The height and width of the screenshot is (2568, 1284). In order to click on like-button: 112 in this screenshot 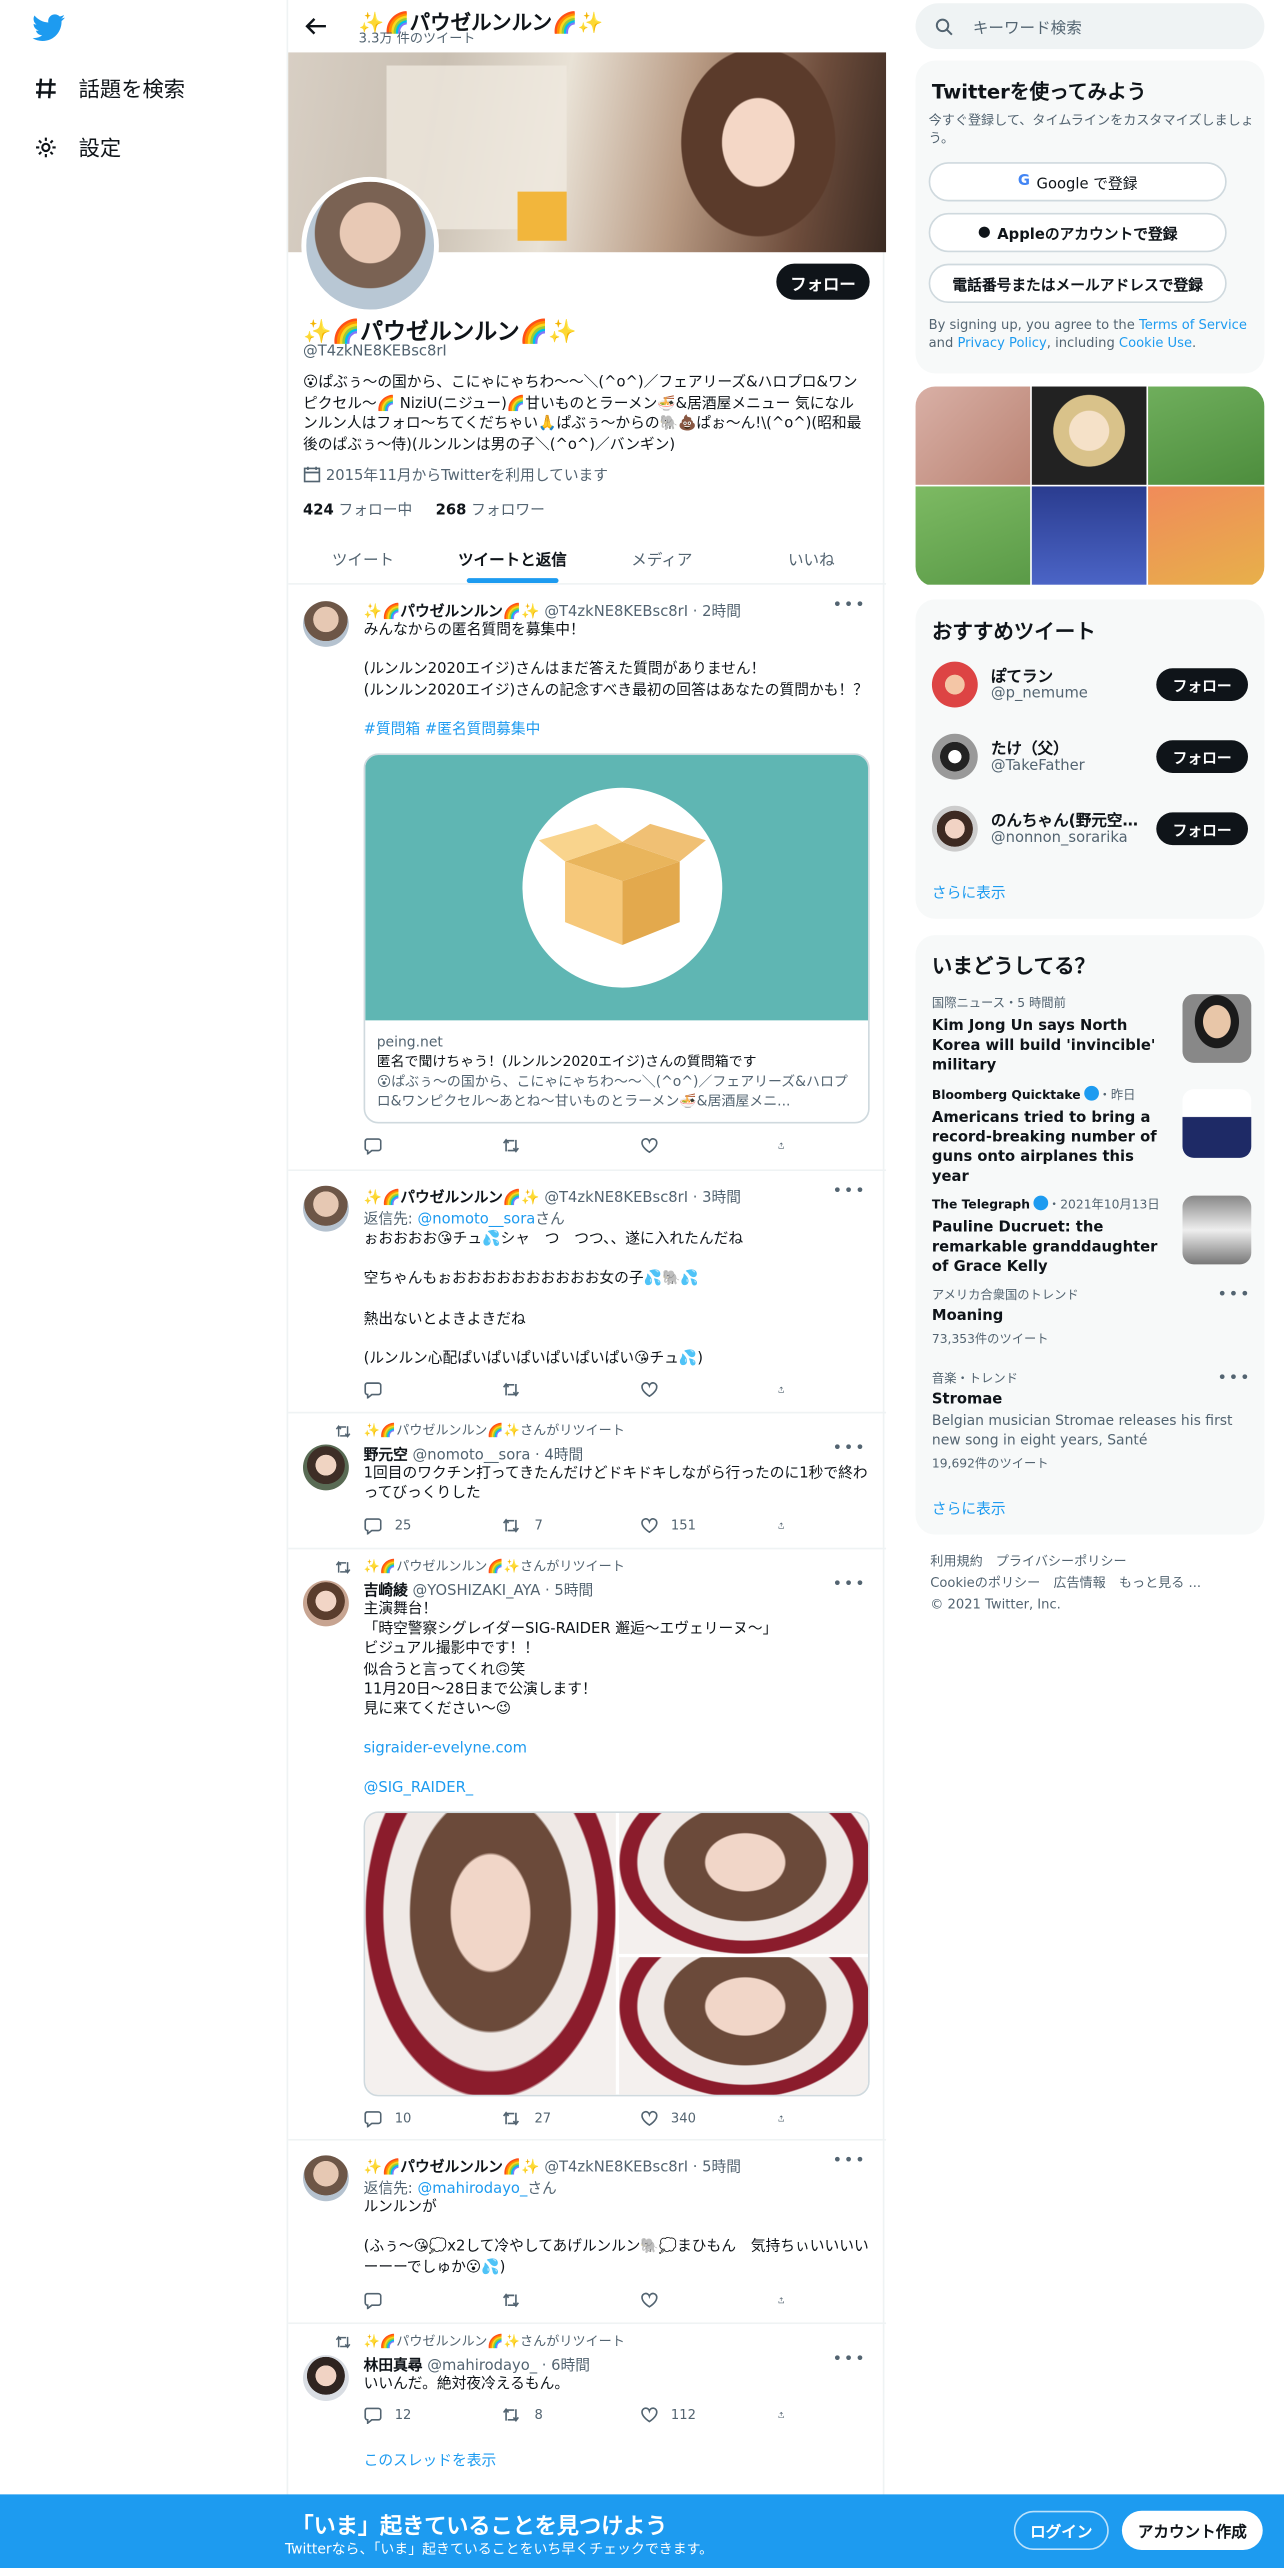, I will do `click(689, 2415)`.